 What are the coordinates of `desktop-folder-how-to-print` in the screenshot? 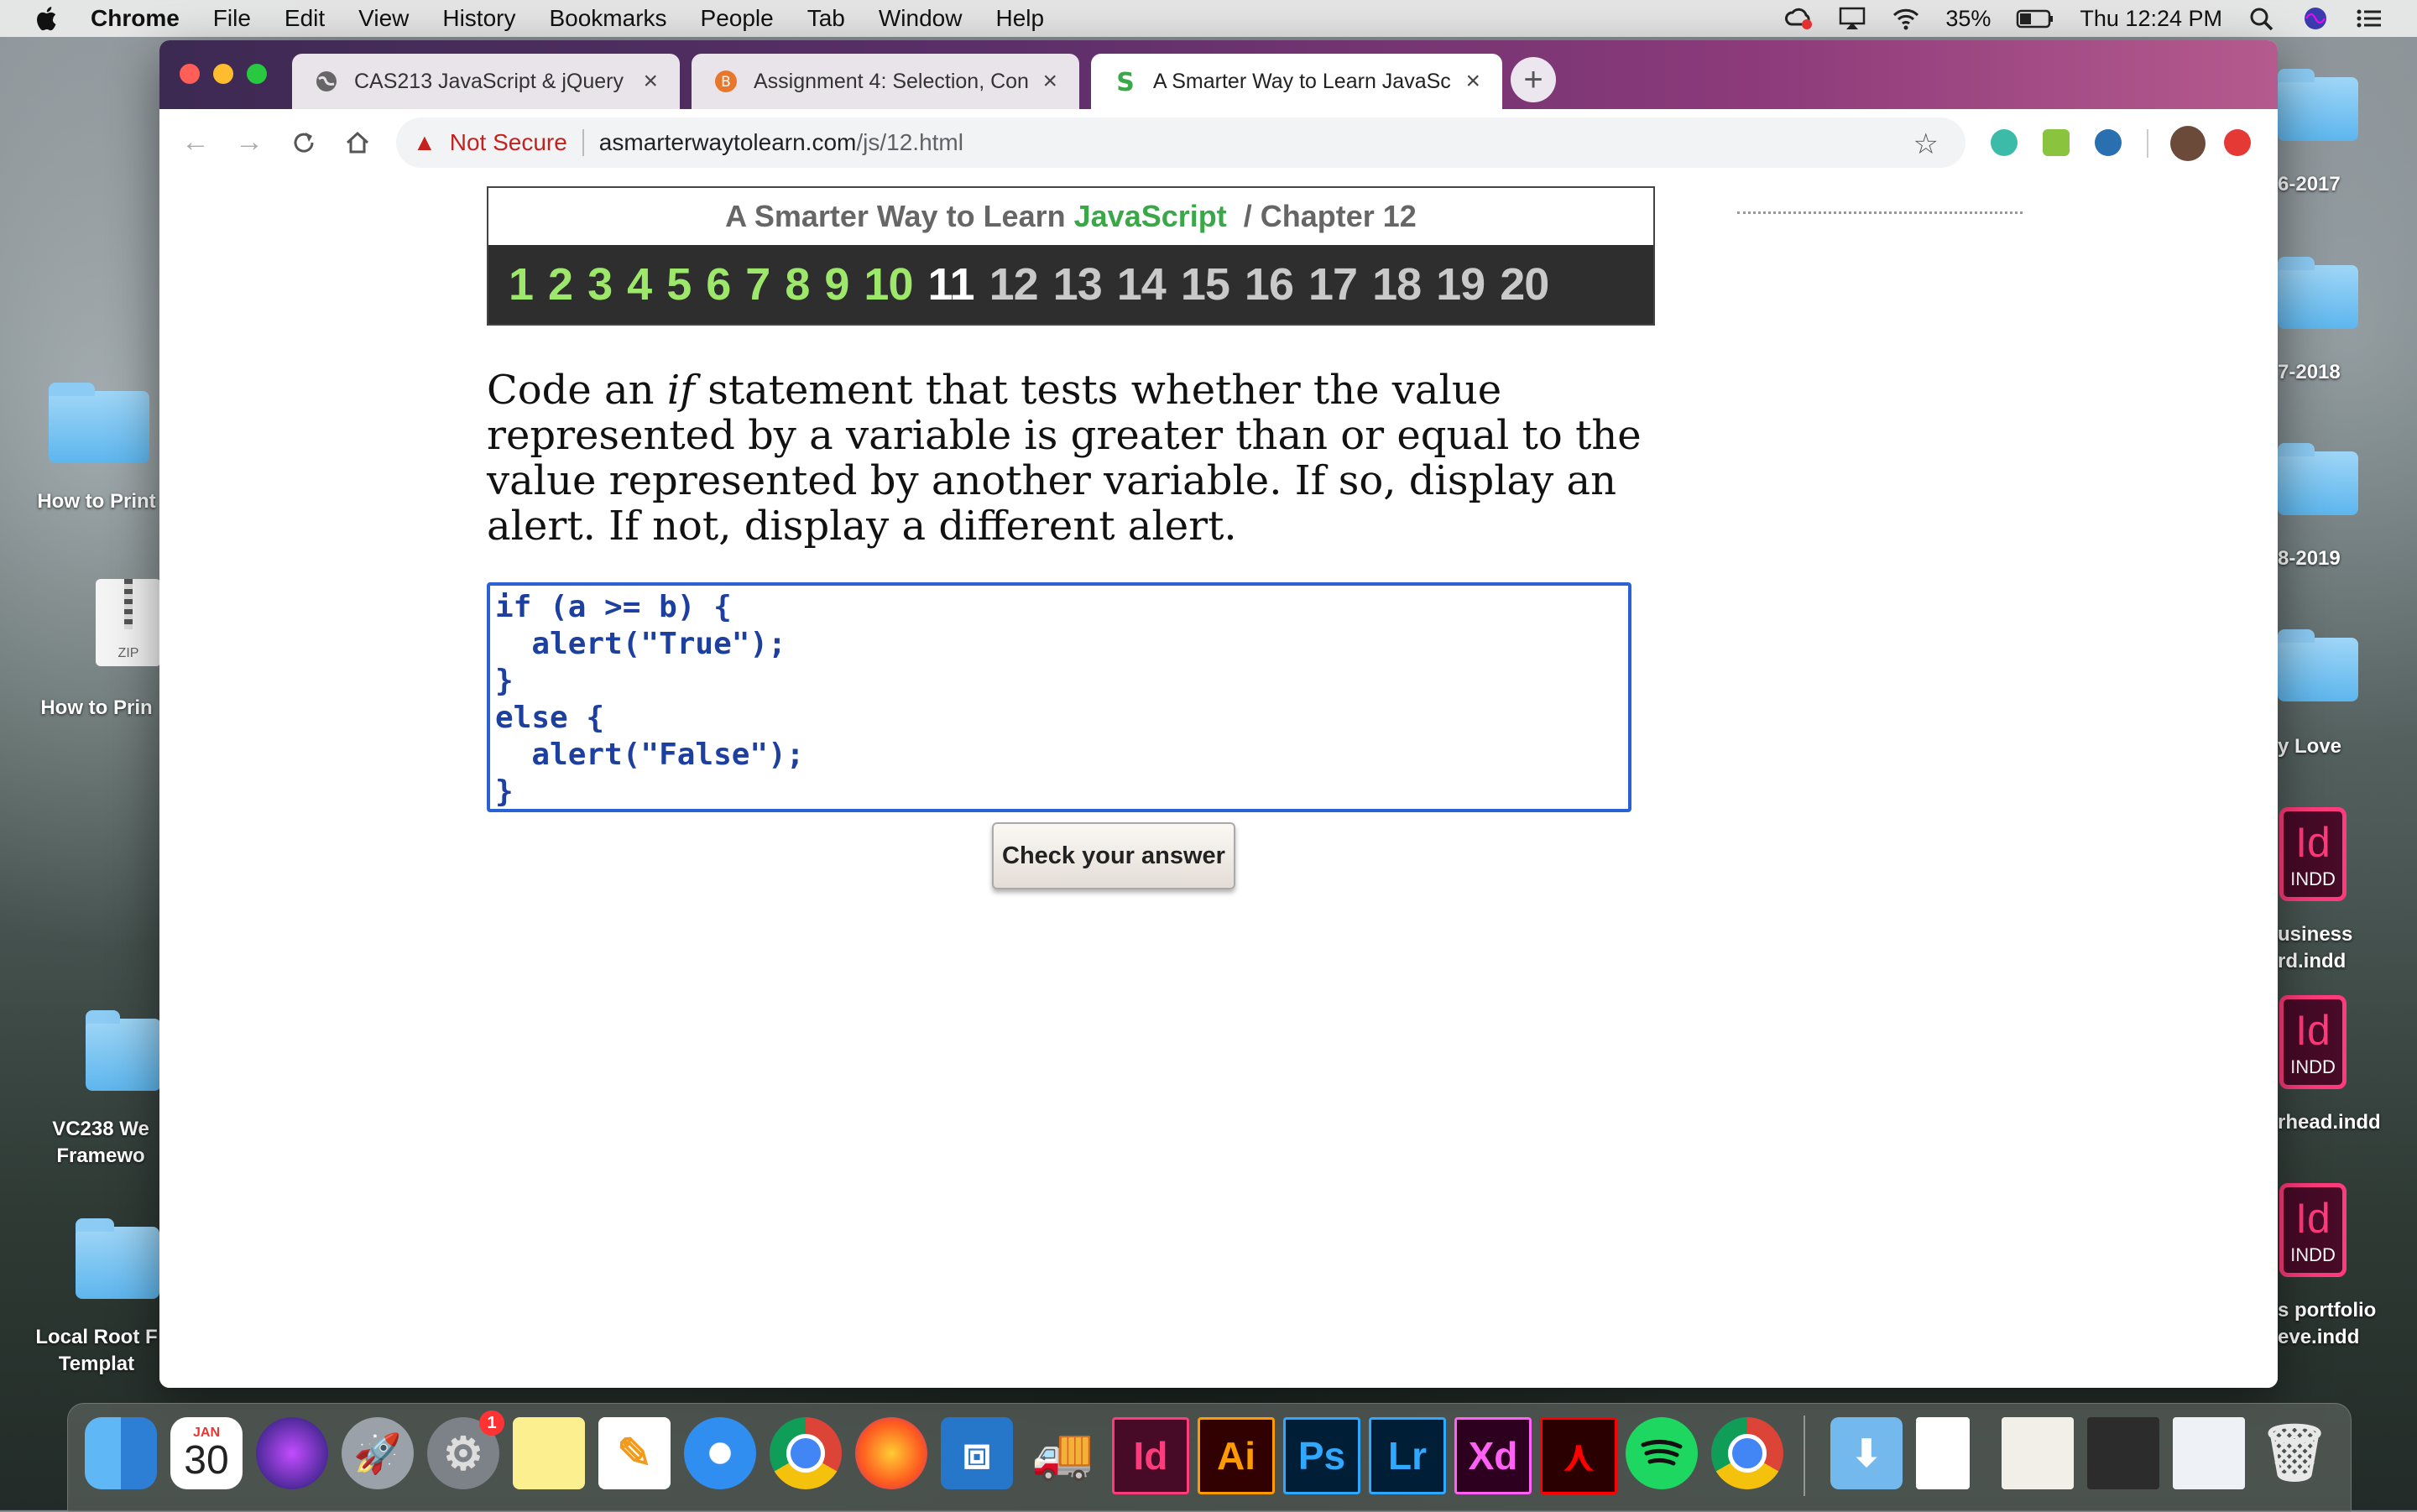 It's located at (99, 423).